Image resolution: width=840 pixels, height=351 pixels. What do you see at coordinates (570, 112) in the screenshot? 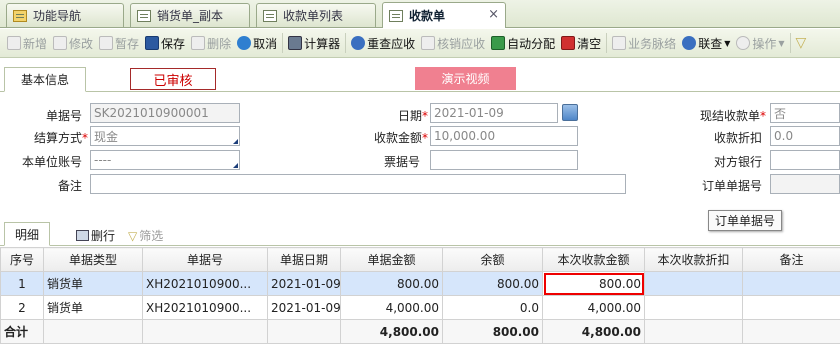
I see `calendar-icon` at bounding box center [570, 112].